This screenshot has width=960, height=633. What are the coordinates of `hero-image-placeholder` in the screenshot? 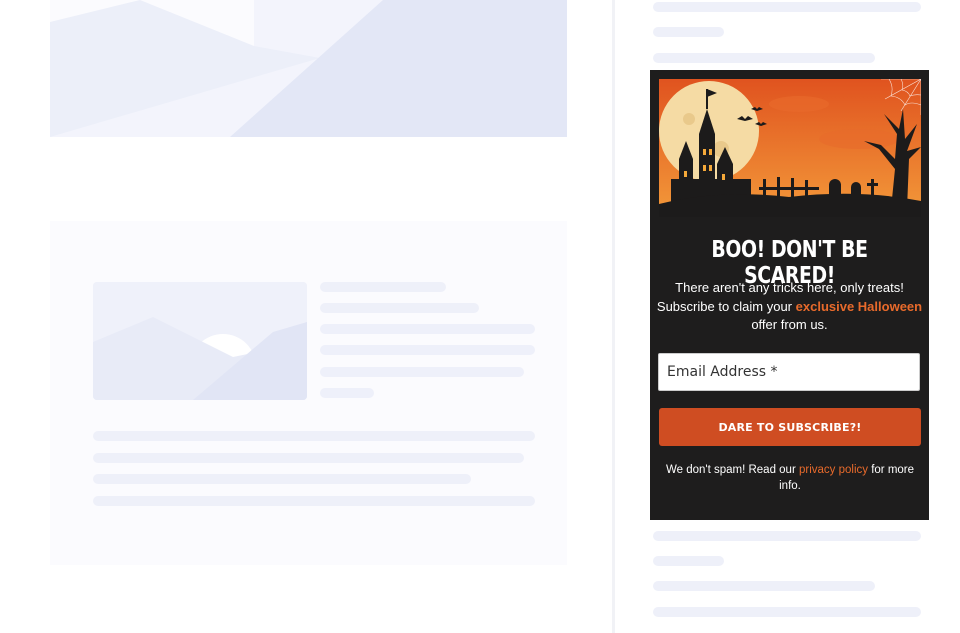 It's located at (308, 68).